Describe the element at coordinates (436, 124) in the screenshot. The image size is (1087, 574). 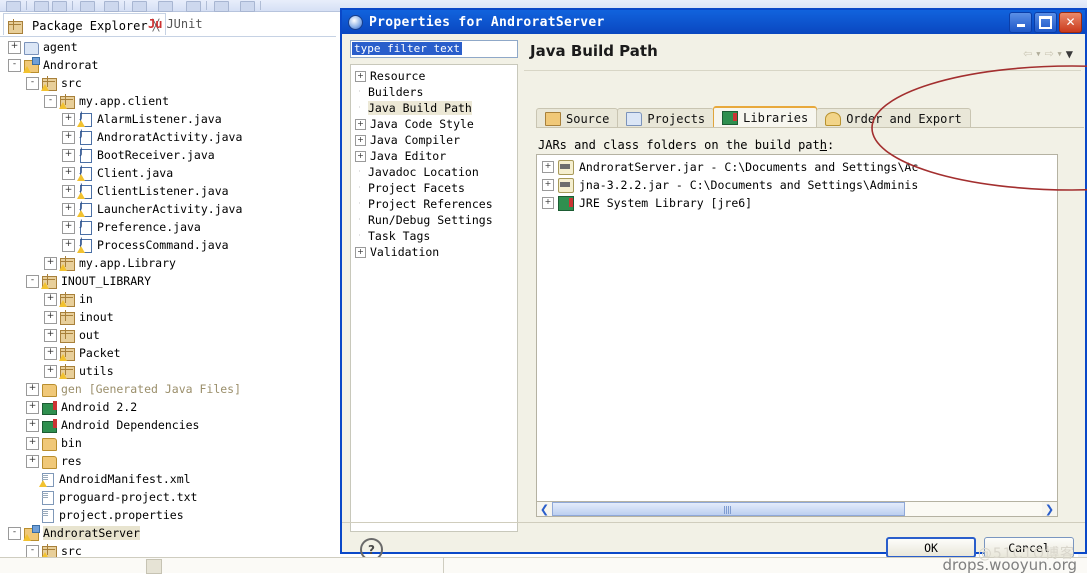
I see `nav-item-java-code-style: + Java Code Style` at that location.